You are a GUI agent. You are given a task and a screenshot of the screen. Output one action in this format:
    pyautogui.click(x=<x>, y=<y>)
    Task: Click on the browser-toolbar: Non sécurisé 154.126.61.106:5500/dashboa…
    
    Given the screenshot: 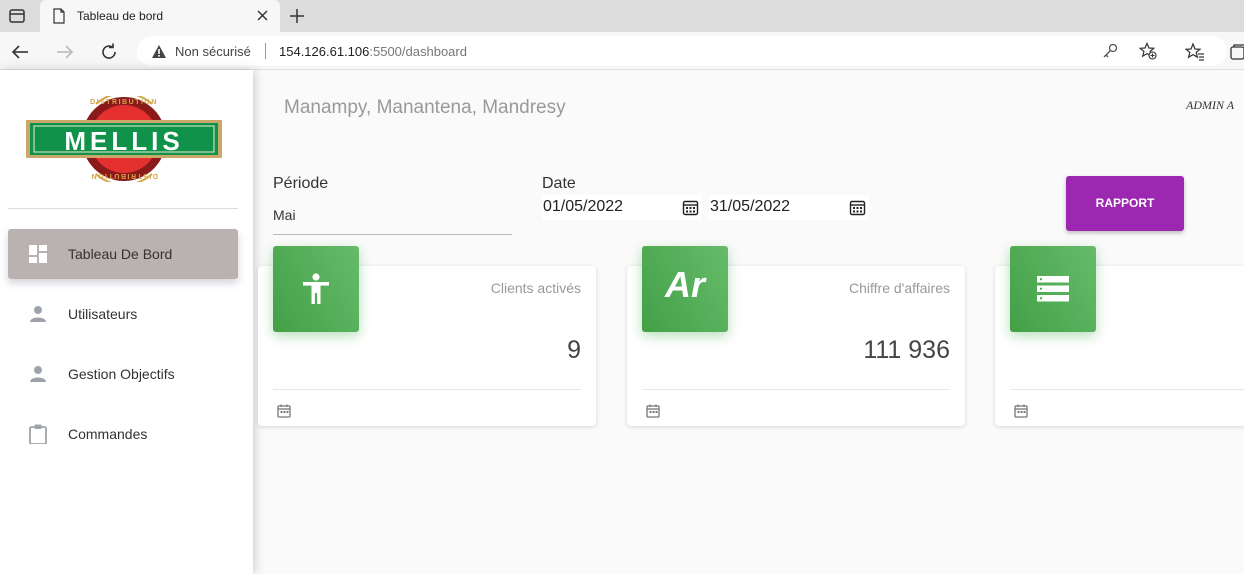 What is the action you would take?
    pyautogui.click(x=622, y=51)
    